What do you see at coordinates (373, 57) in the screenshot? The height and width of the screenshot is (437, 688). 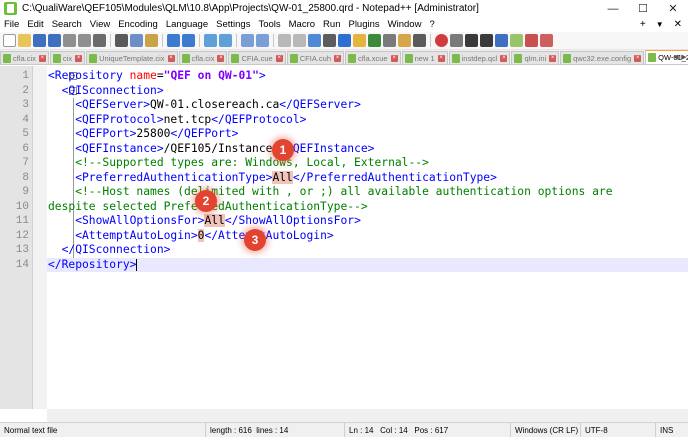 I see `tab-document: cfla.xcue ×` at bounding box center [373, 57].